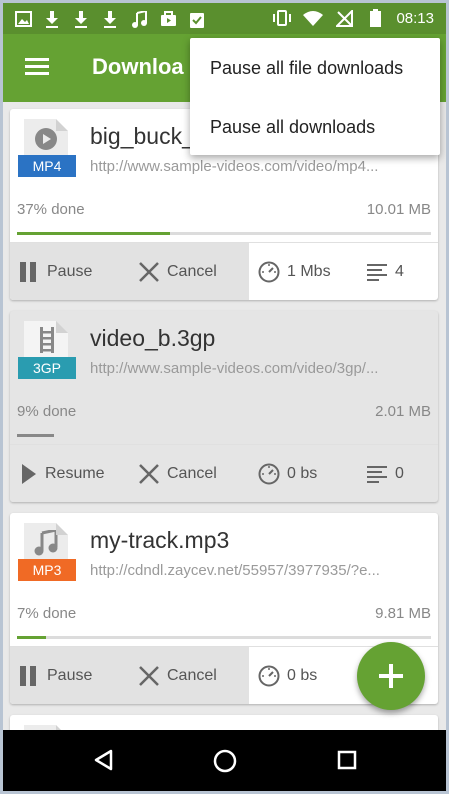 The image size is (449, 794). I want to click on file-type-badge: 3GP, so click(47, 368).